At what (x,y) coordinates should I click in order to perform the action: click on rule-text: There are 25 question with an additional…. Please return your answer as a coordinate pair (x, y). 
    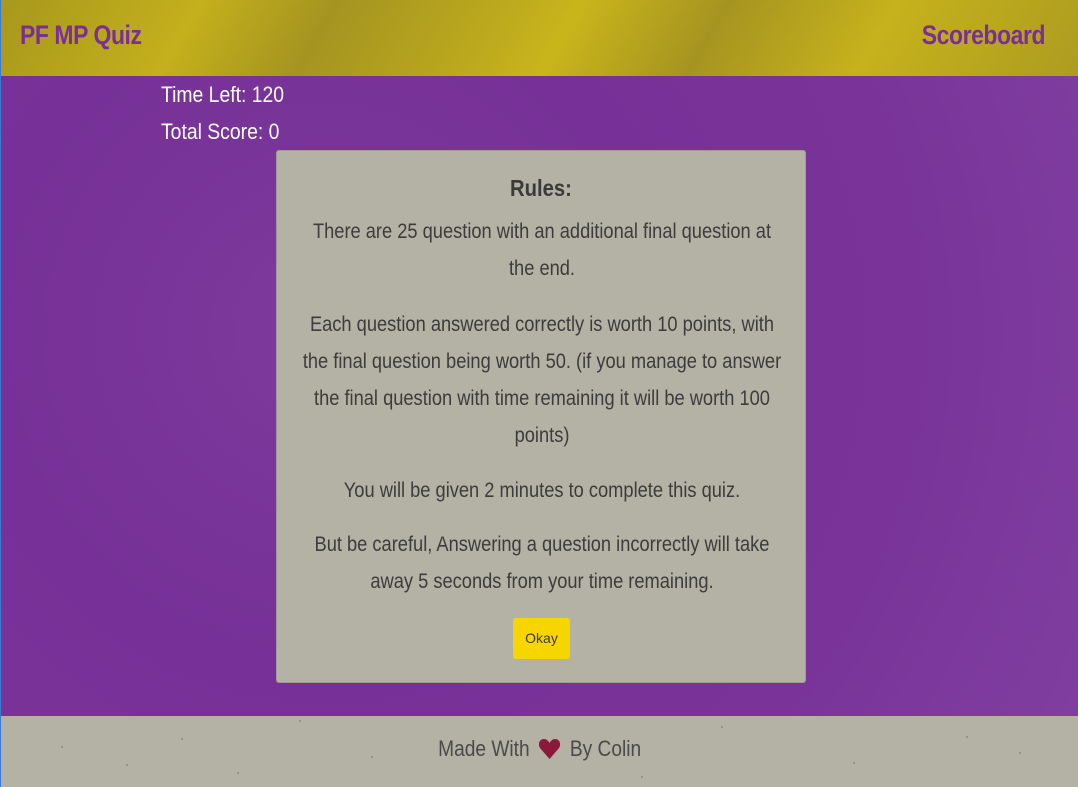
    Looking at the image, I should click on (541, 250).